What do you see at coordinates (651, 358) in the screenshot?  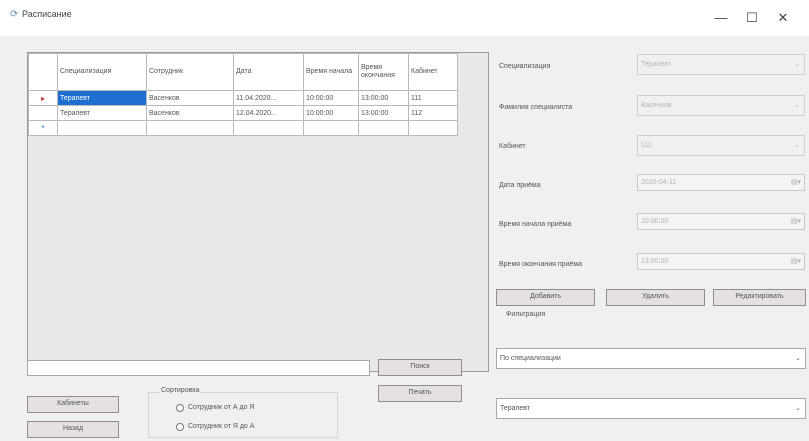 I see `filter-by-combo: По специализации ⌄` at bounding box center [651, 358].